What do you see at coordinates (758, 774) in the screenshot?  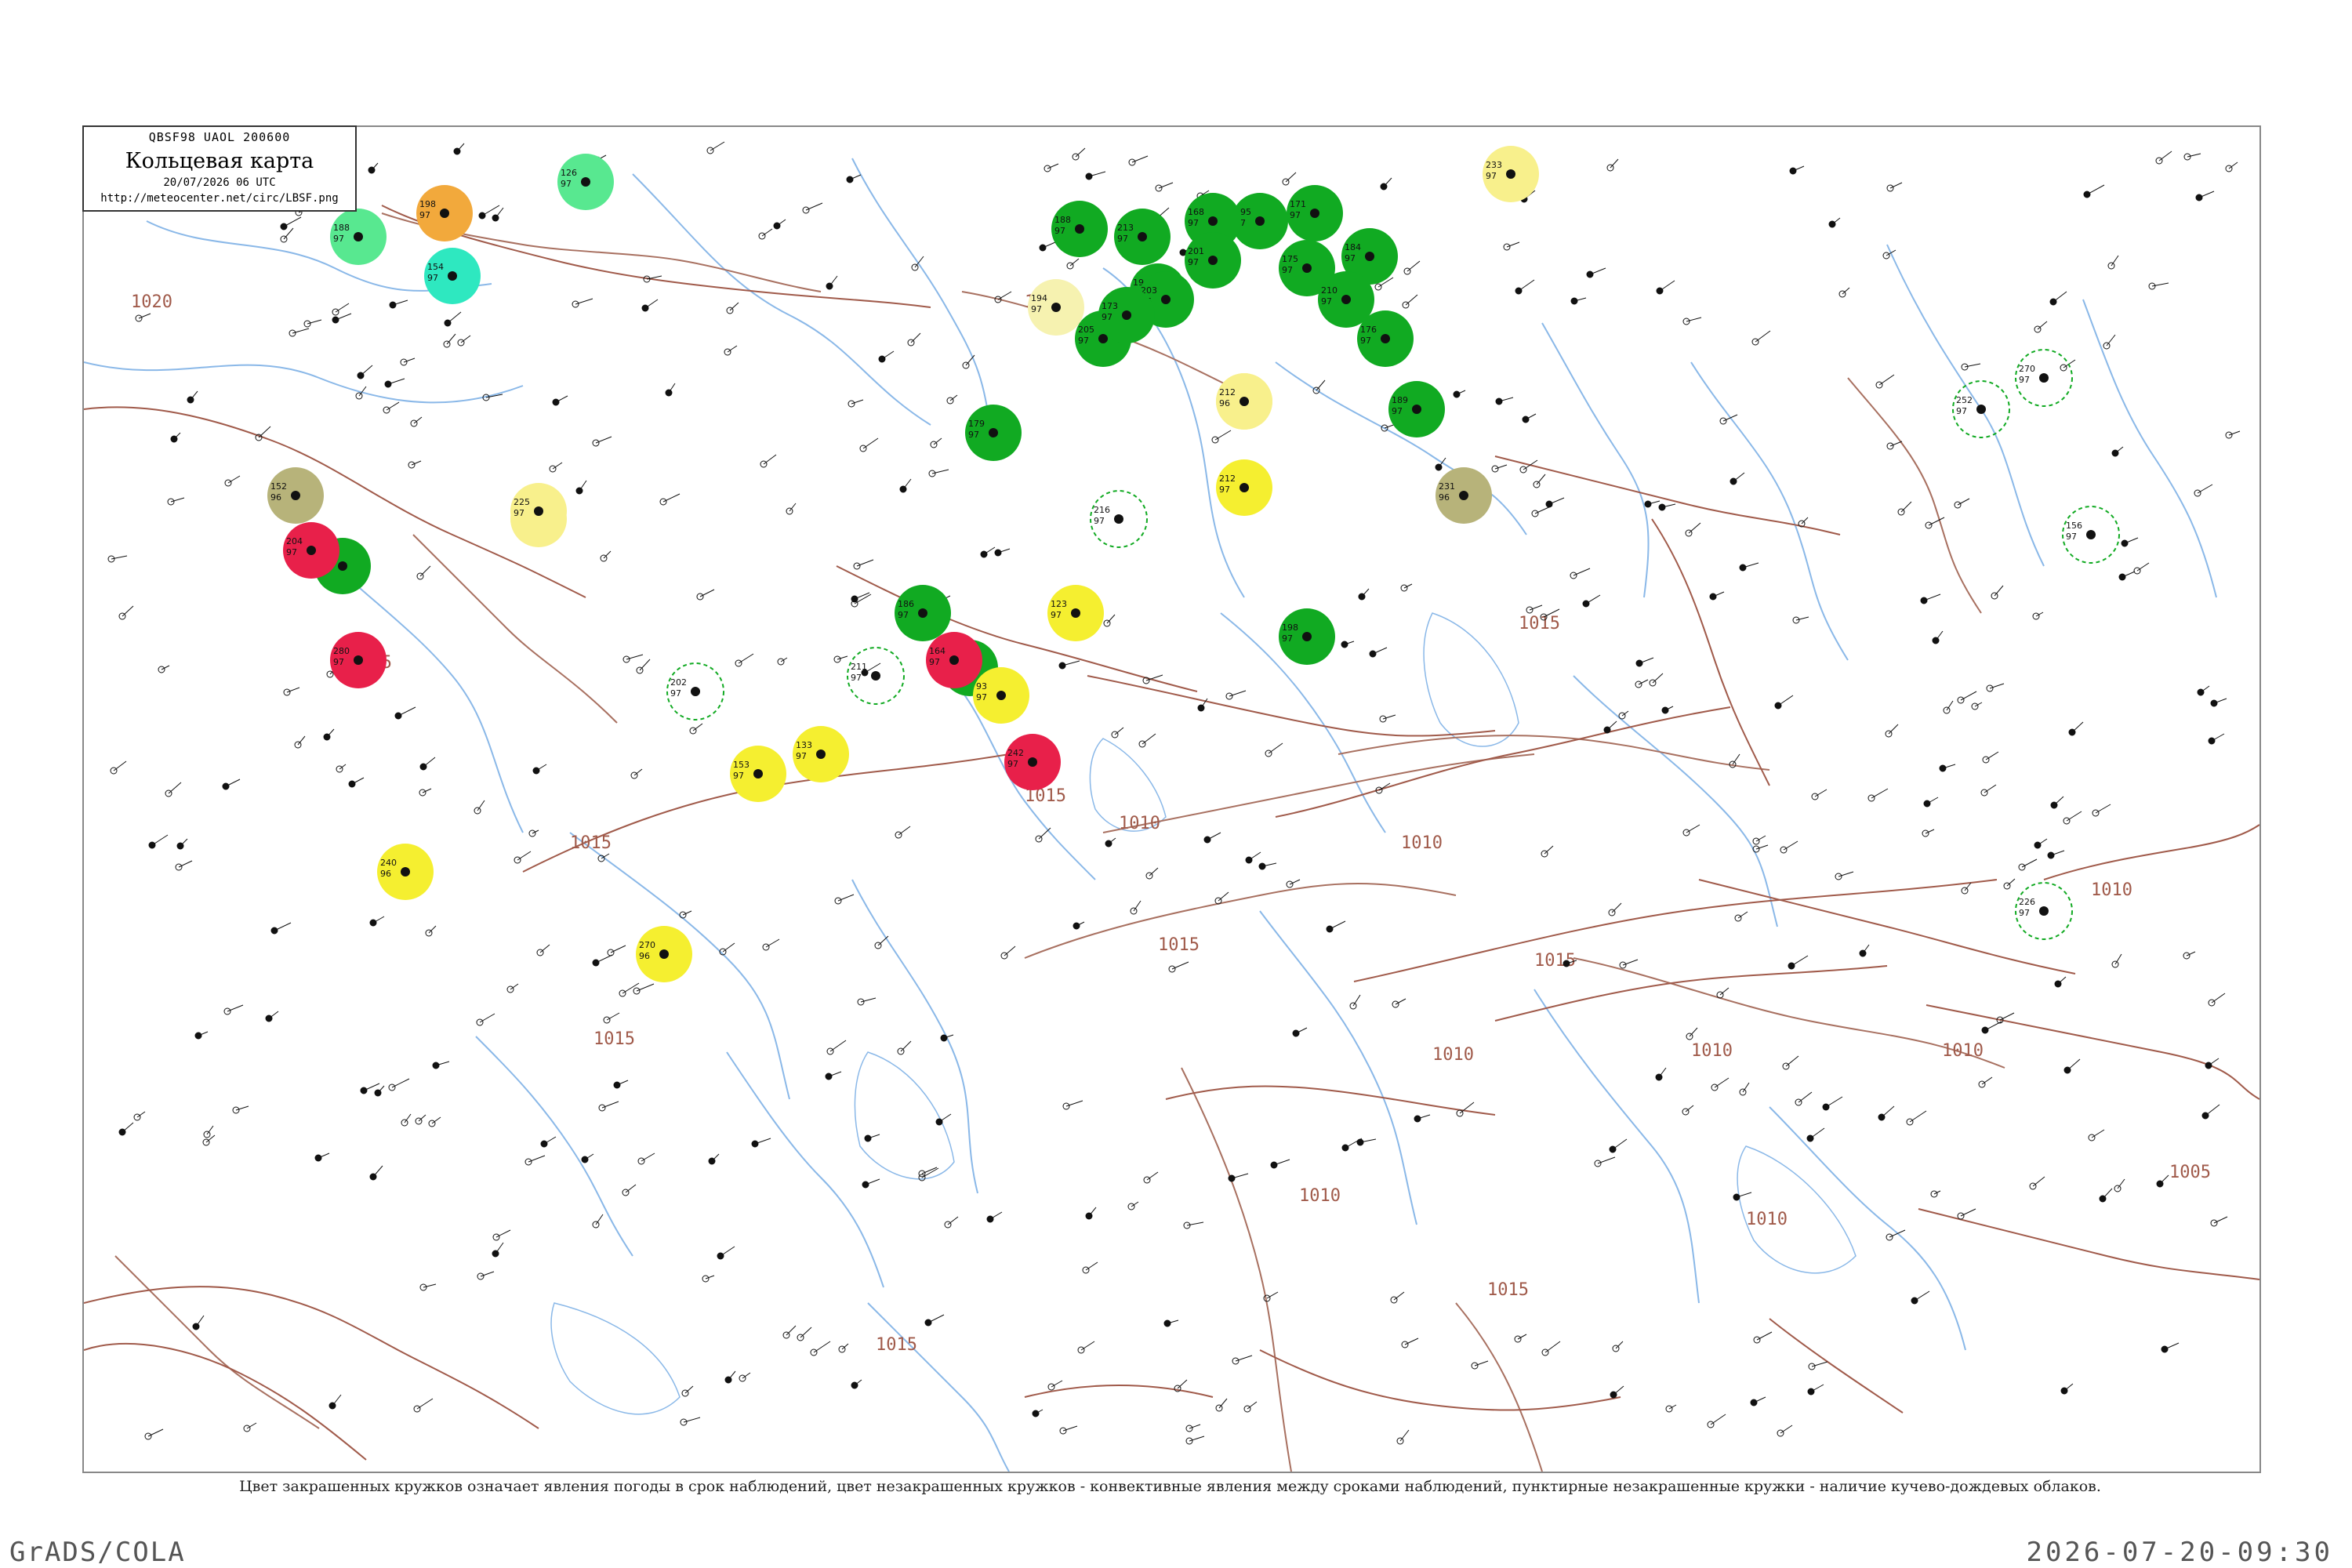 I see `station-marker: 15397` at bounding box center [758, 774].